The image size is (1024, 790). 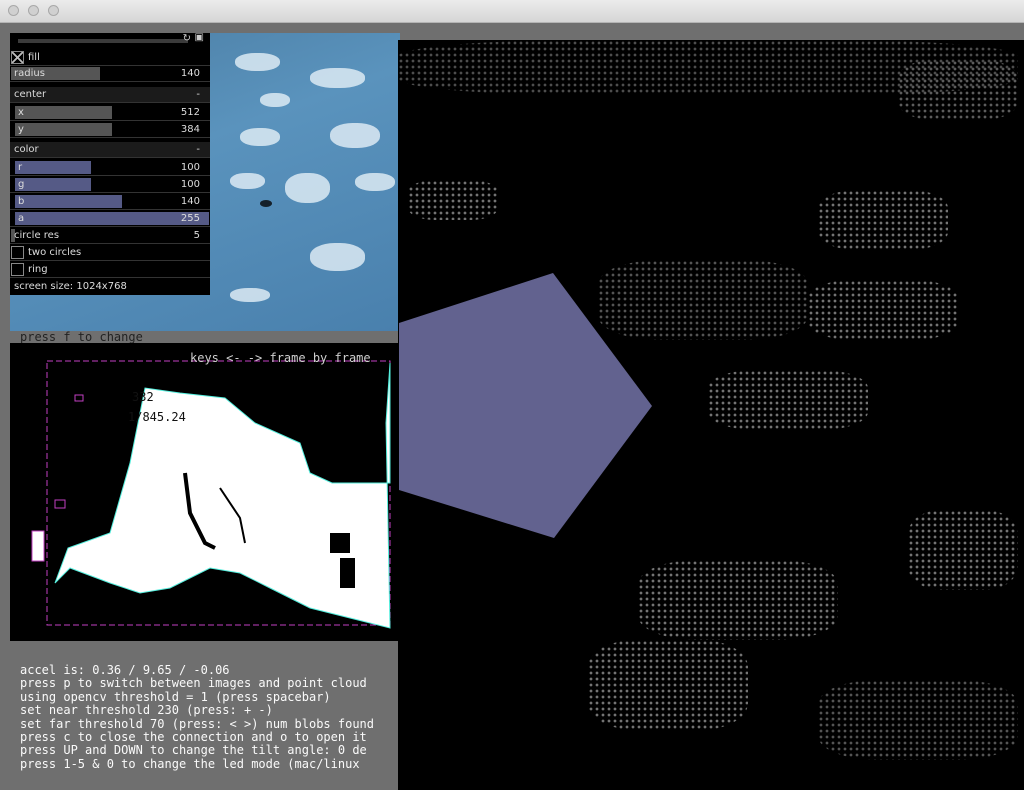 What do you see at coordinates (110, 150) in the screenshot?
I see `color-group-header: color -` at bounding box center [110, 150].